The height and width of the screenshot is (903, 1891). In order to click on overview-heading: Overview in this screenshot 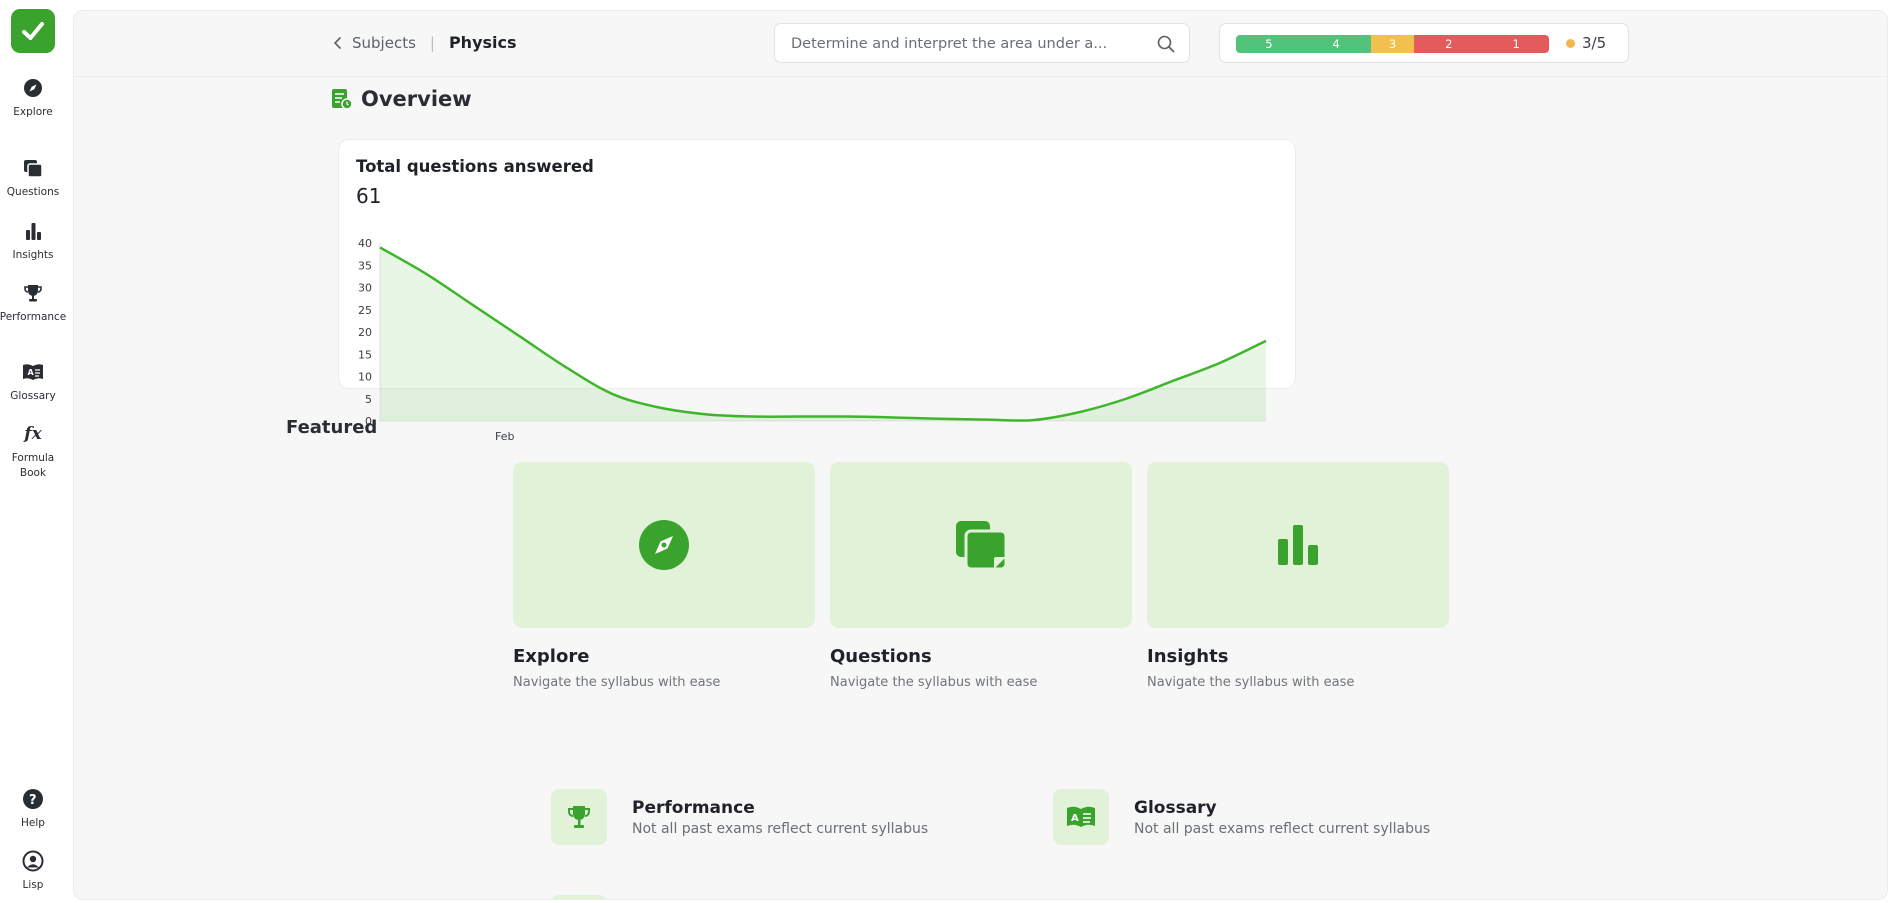, I will do `click(401, 99)`.